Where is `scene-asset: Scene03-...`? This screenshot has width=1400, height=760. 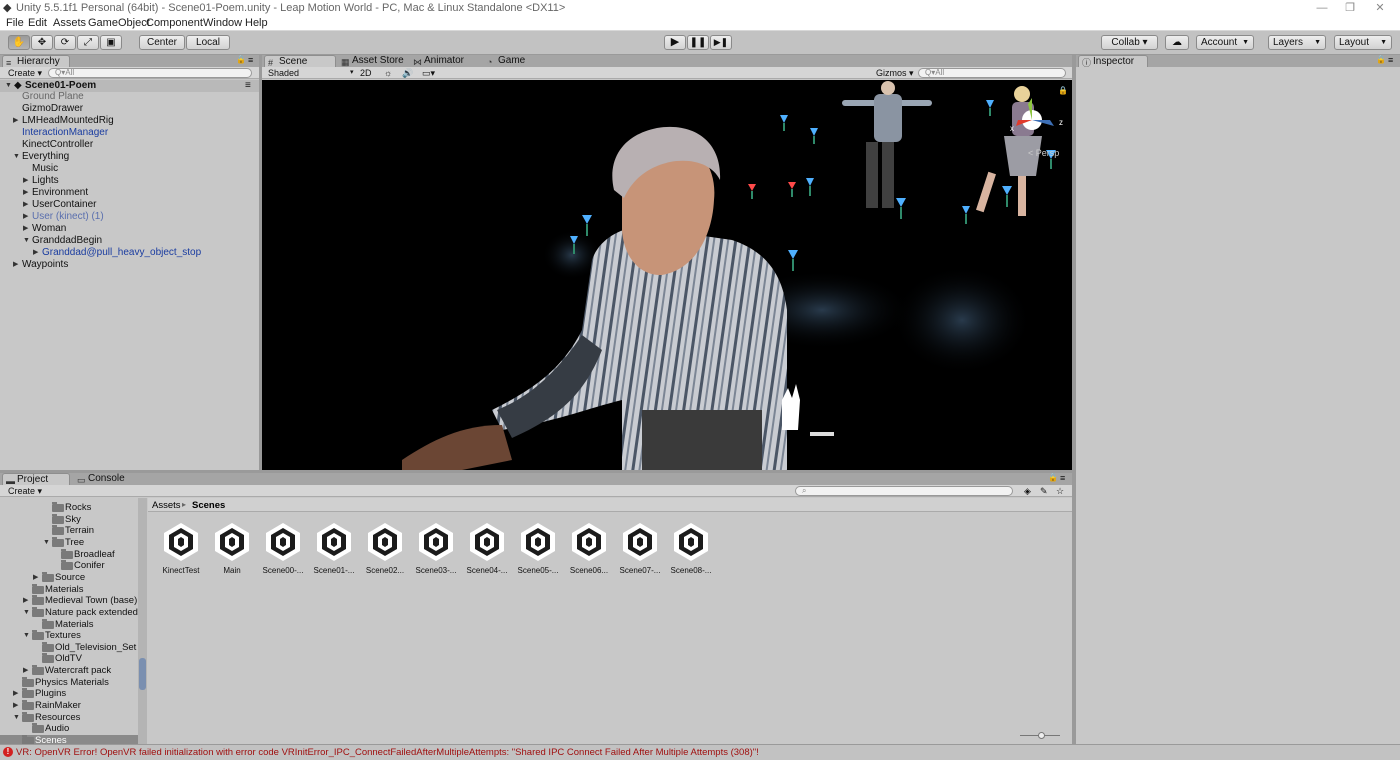 scene-asset: Scene03-... is located at coordinates (436, 547).